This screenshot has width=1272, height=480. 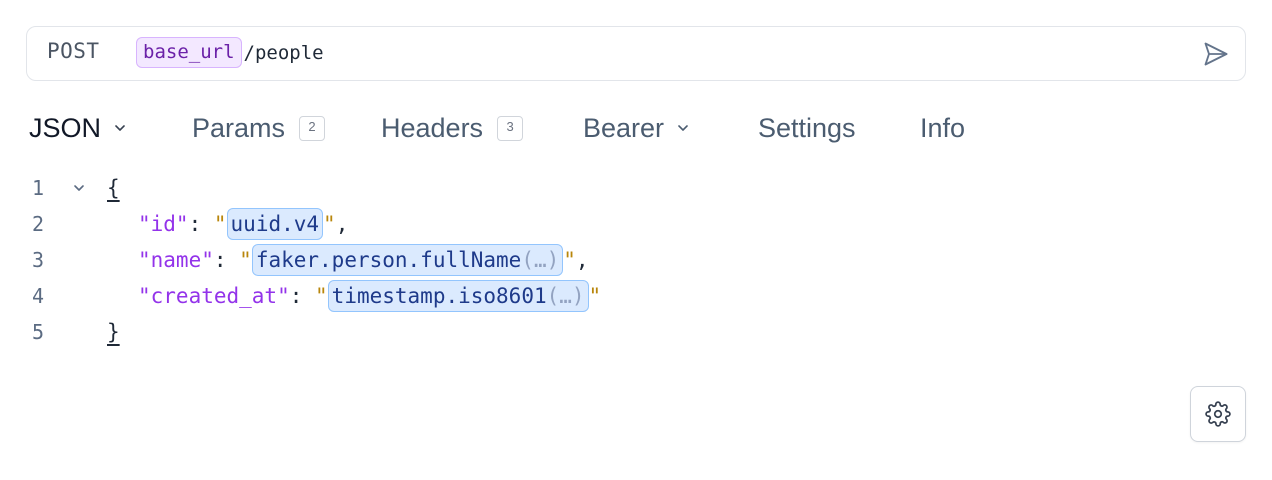 I want to click on tab-json: JSON, so click(x=78, y=128).